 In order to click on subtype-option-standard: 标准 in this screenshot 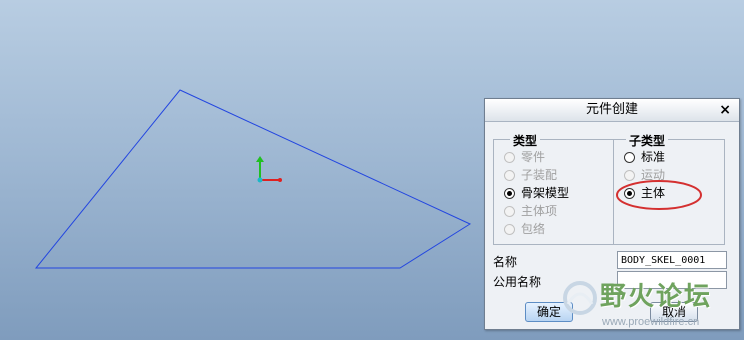, I will do `click(644, 157)`.